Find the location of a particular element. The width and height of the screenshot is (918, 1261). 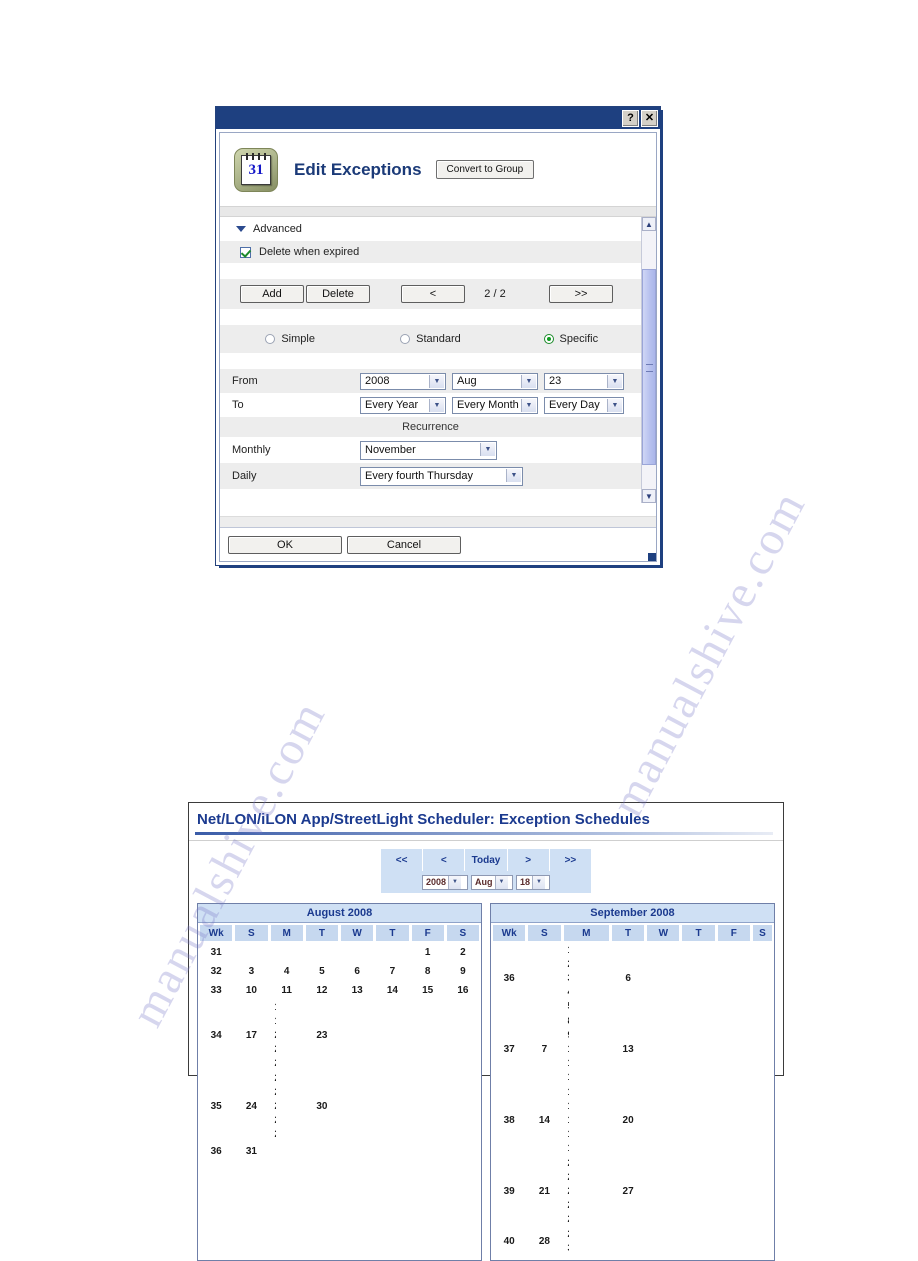

add-button: Add is located at coordinates (272, 294).